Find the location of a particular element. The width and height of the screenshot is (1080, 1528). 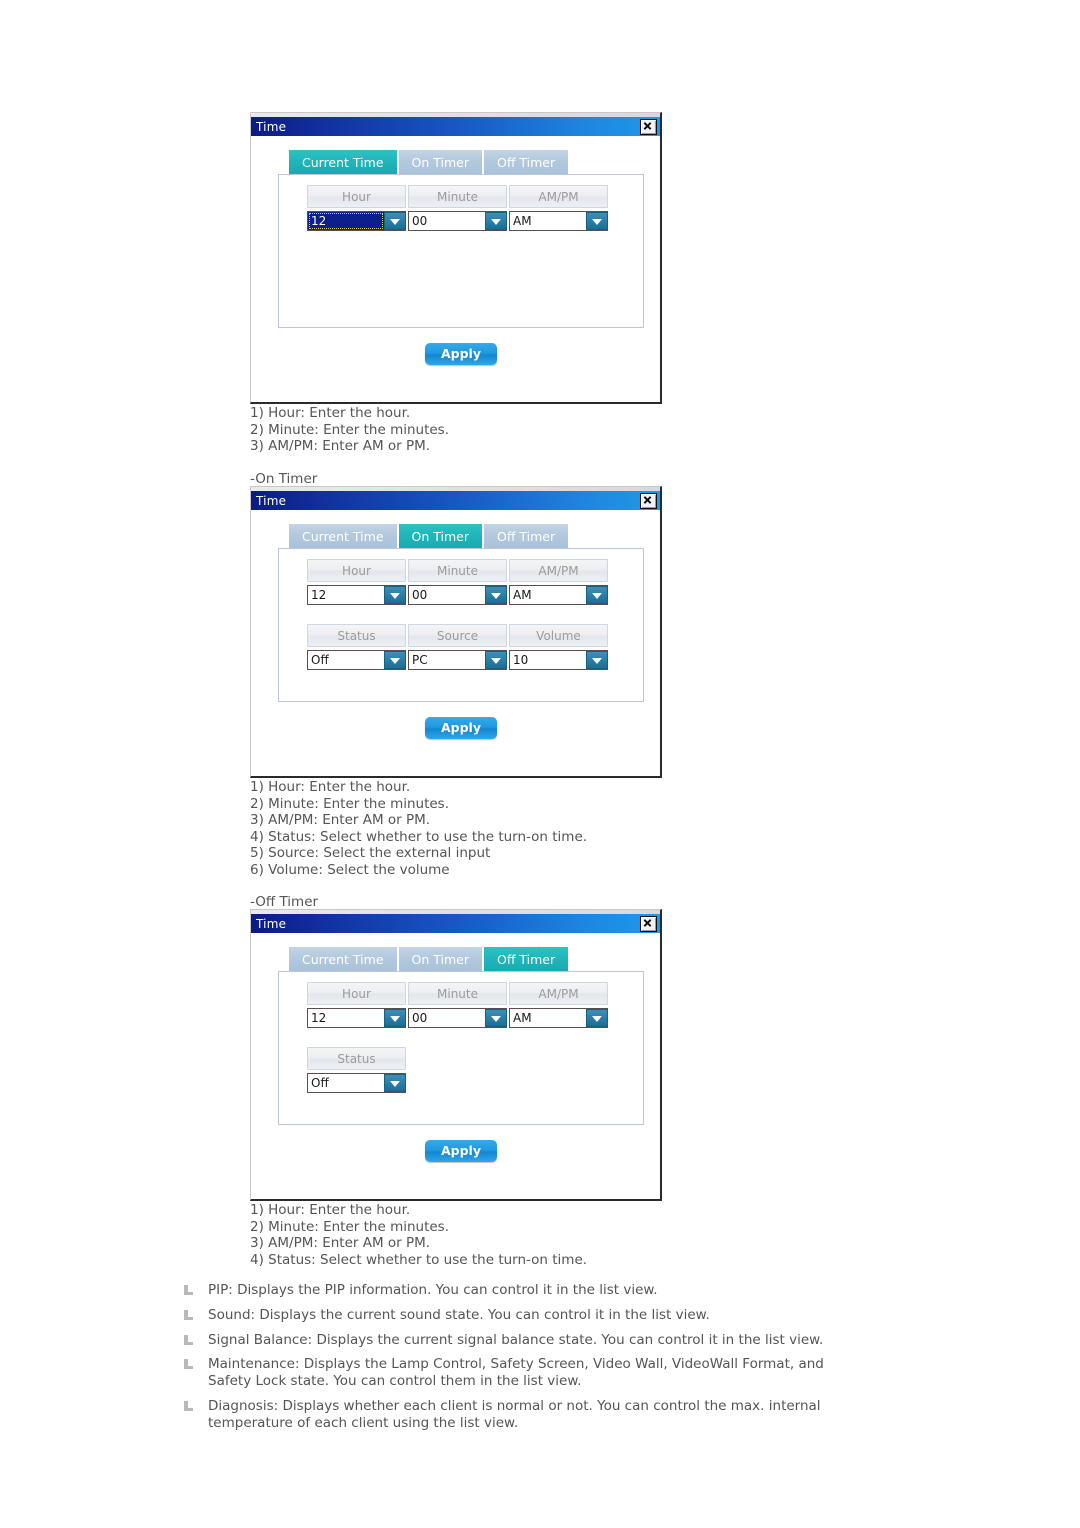

status-value: Off is located at coordinates (346, 660).